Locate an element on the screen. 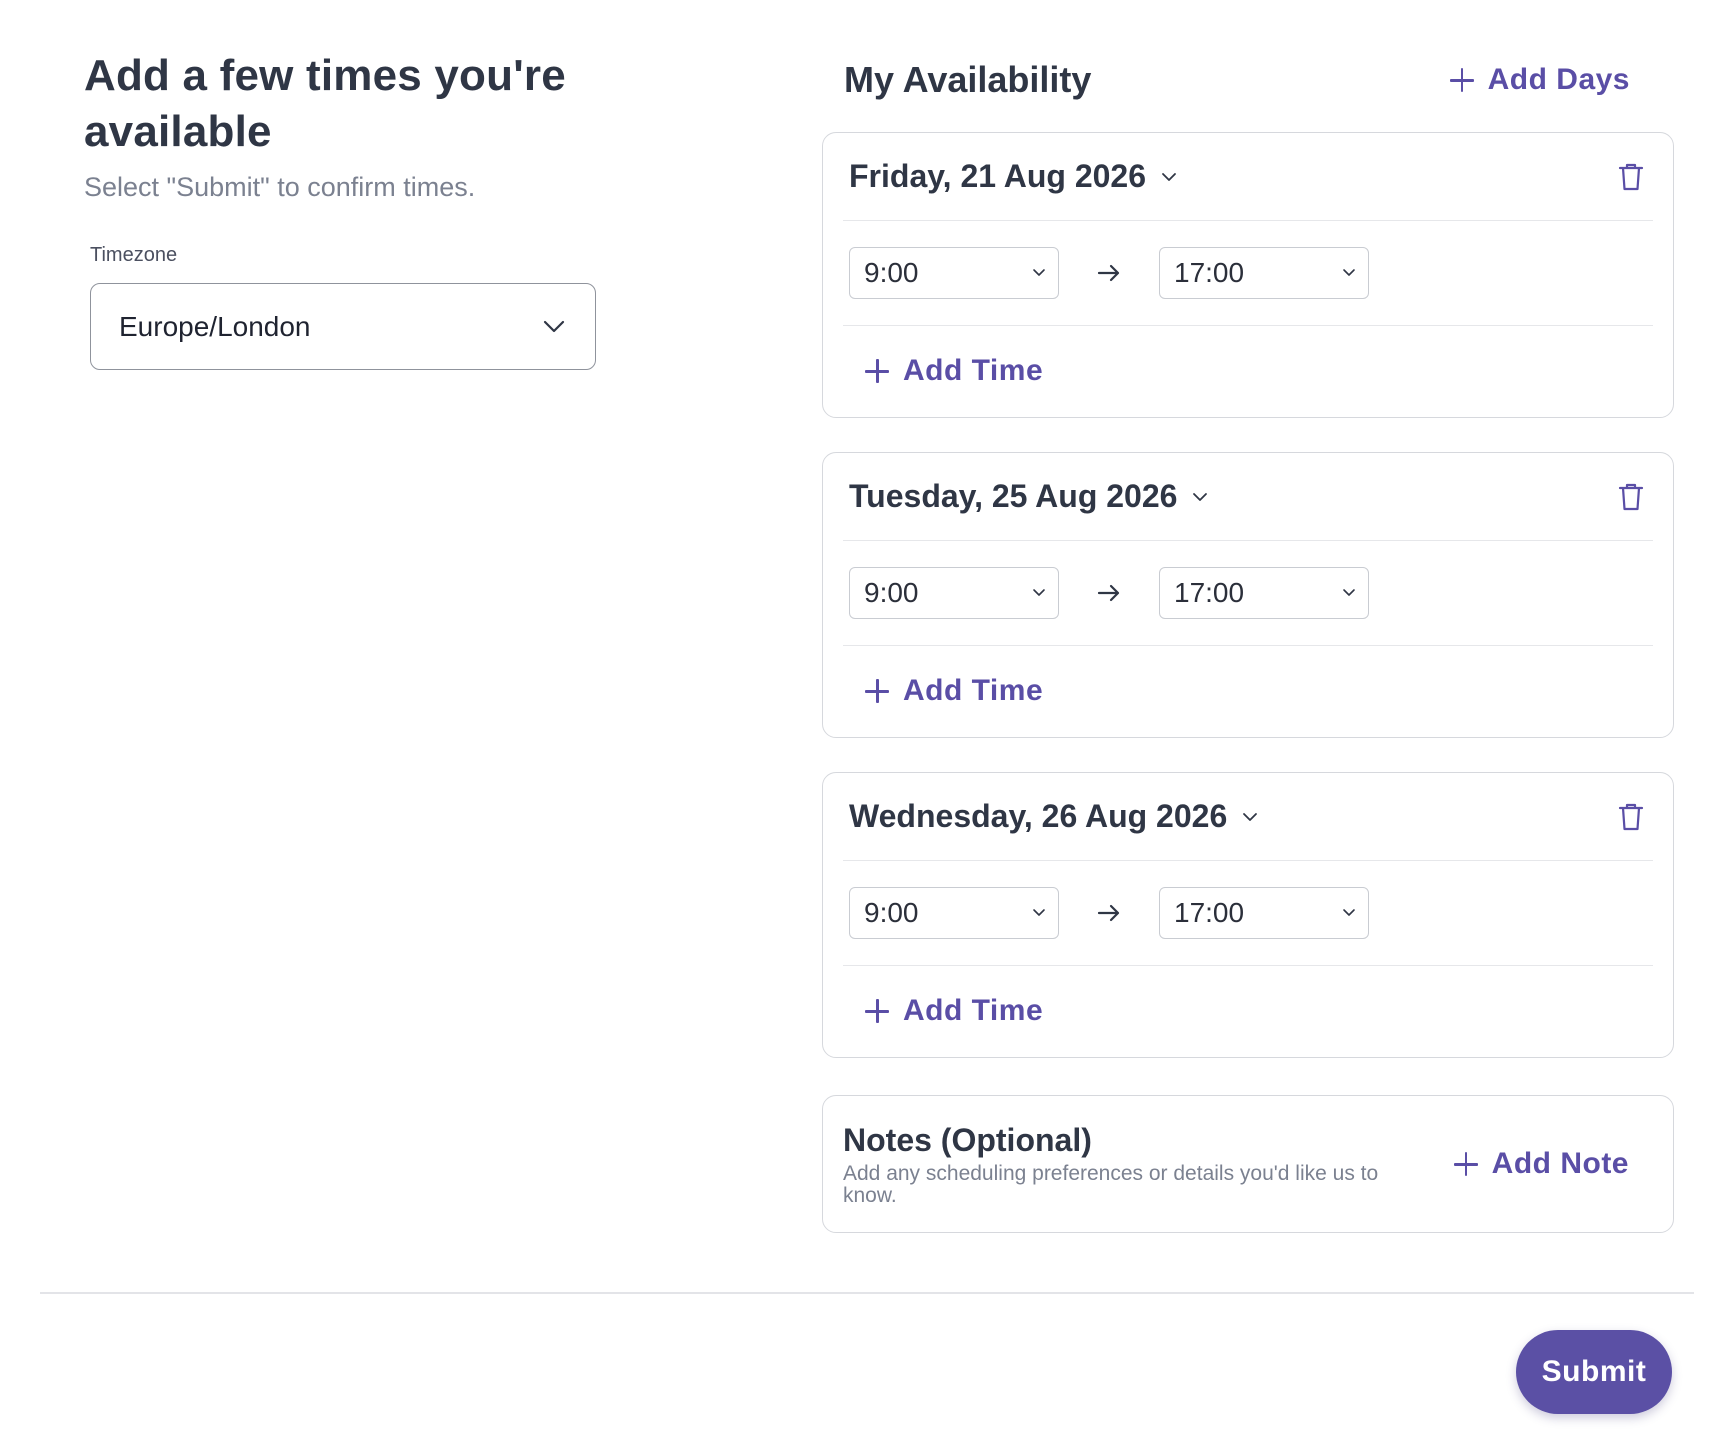  day-card: Tuesday, 25 Aug 2026 9:00 17:00 Add Time is located at coordinates (1248, 595).